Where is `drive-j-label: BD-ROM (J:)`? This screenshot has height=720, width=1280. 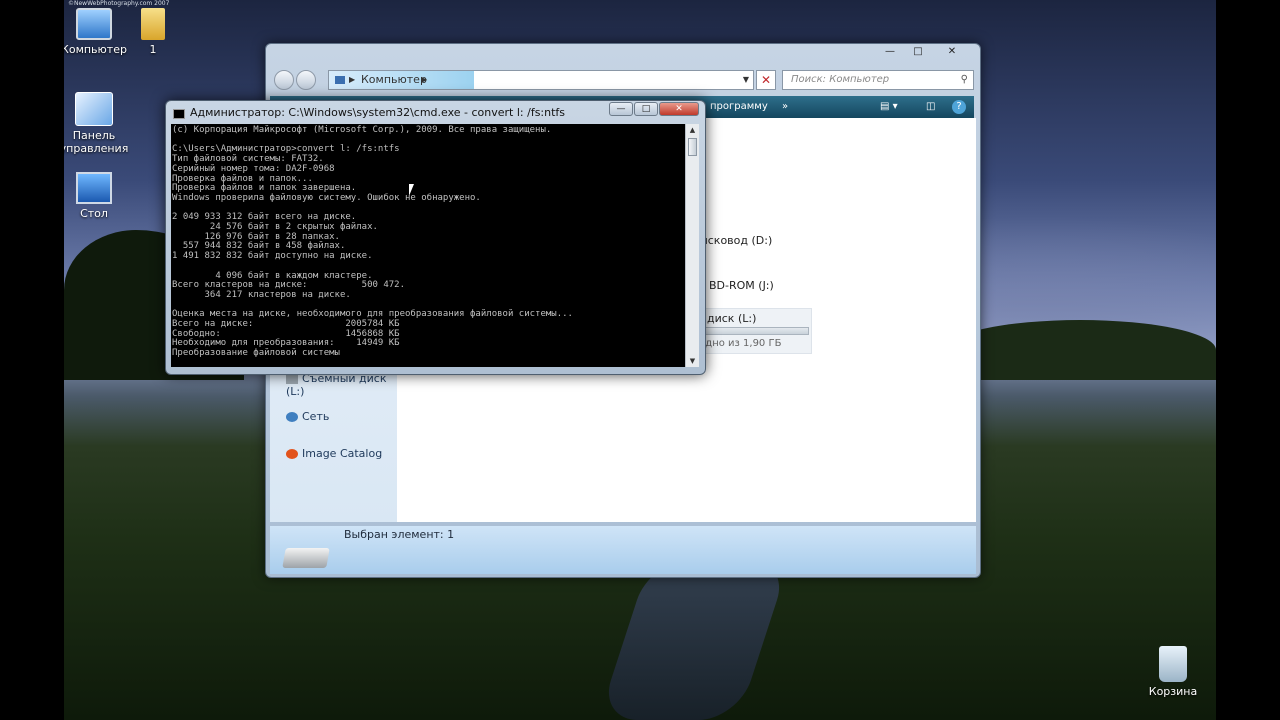 drive-j-label: BD-ROM (J:) is located at coordinates (741, 285).